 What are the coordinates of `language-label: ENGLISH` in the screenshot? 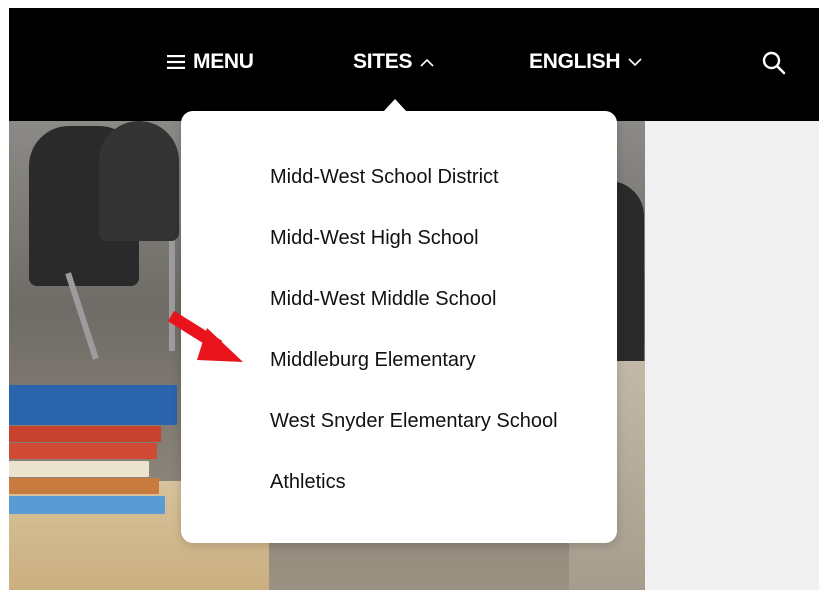 It's located at (575, 61).